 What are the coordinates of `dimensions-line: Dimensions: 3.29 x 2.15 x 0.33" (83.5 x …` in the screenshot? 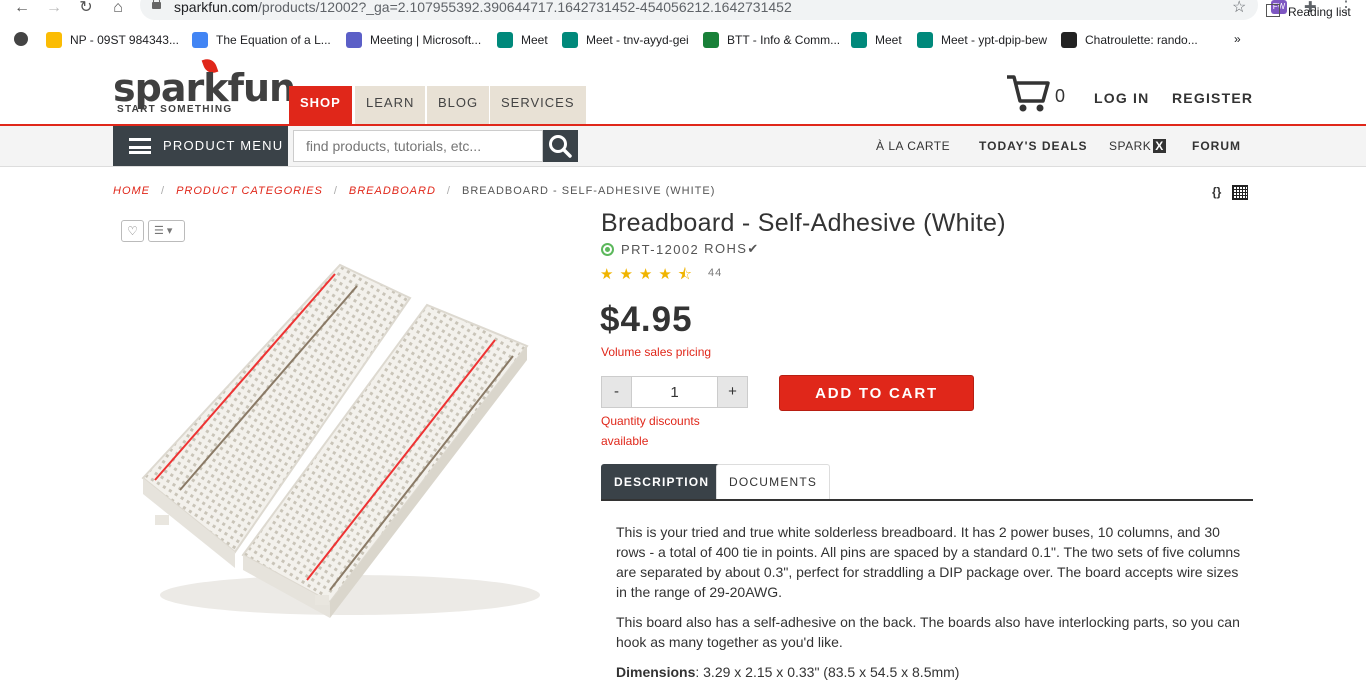 It's located at (788, 672).